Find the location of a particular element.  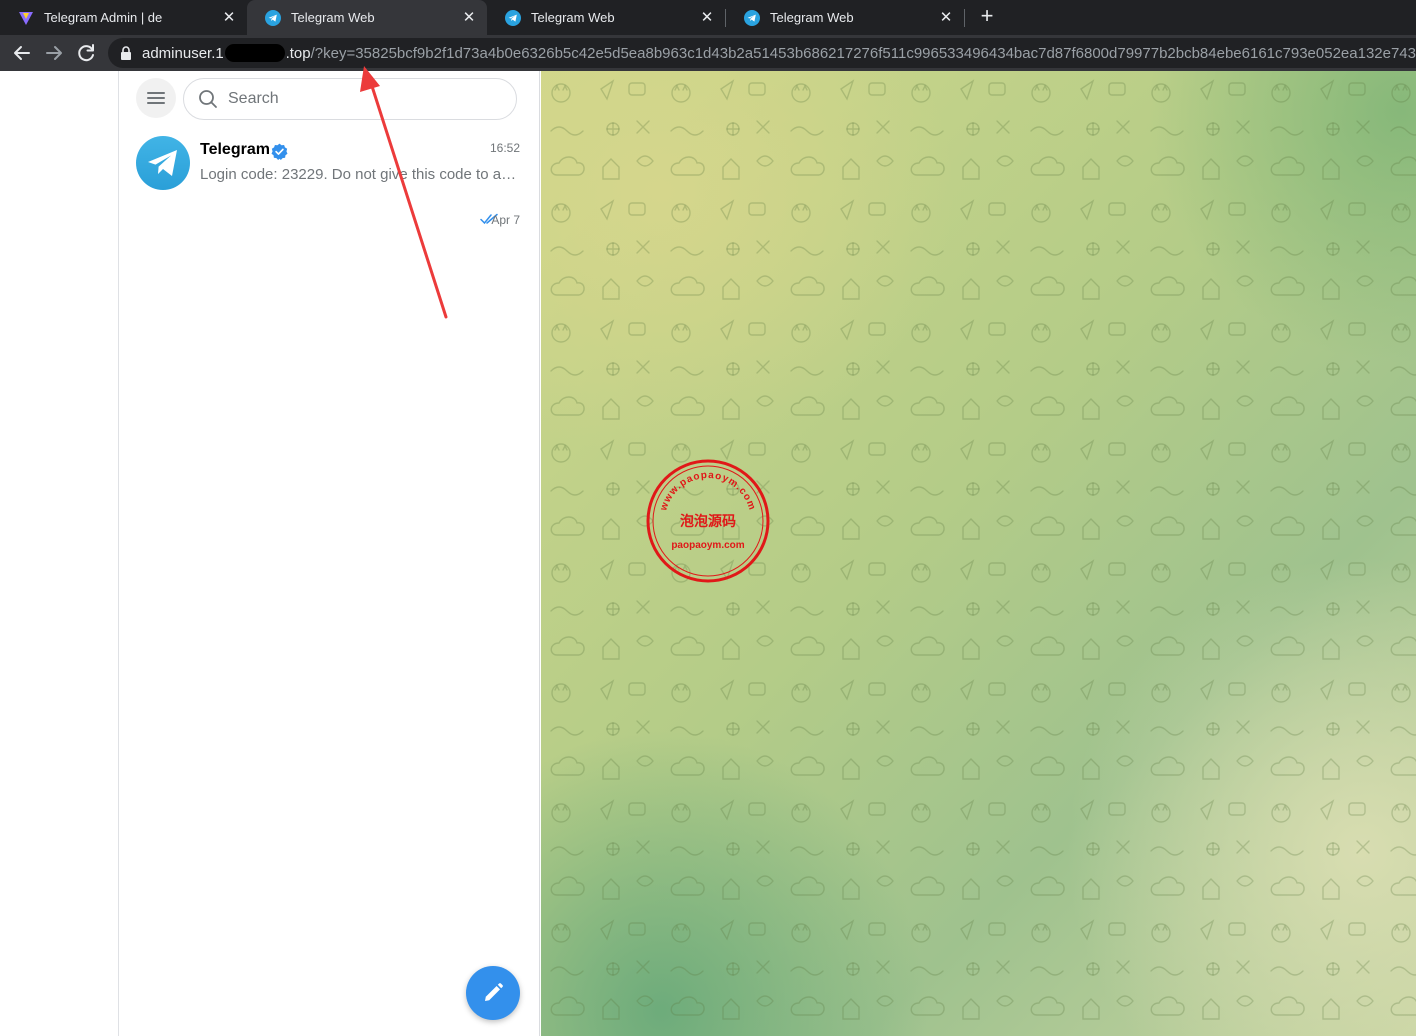

back-arrow-icon is located at coordinates (22, 53).